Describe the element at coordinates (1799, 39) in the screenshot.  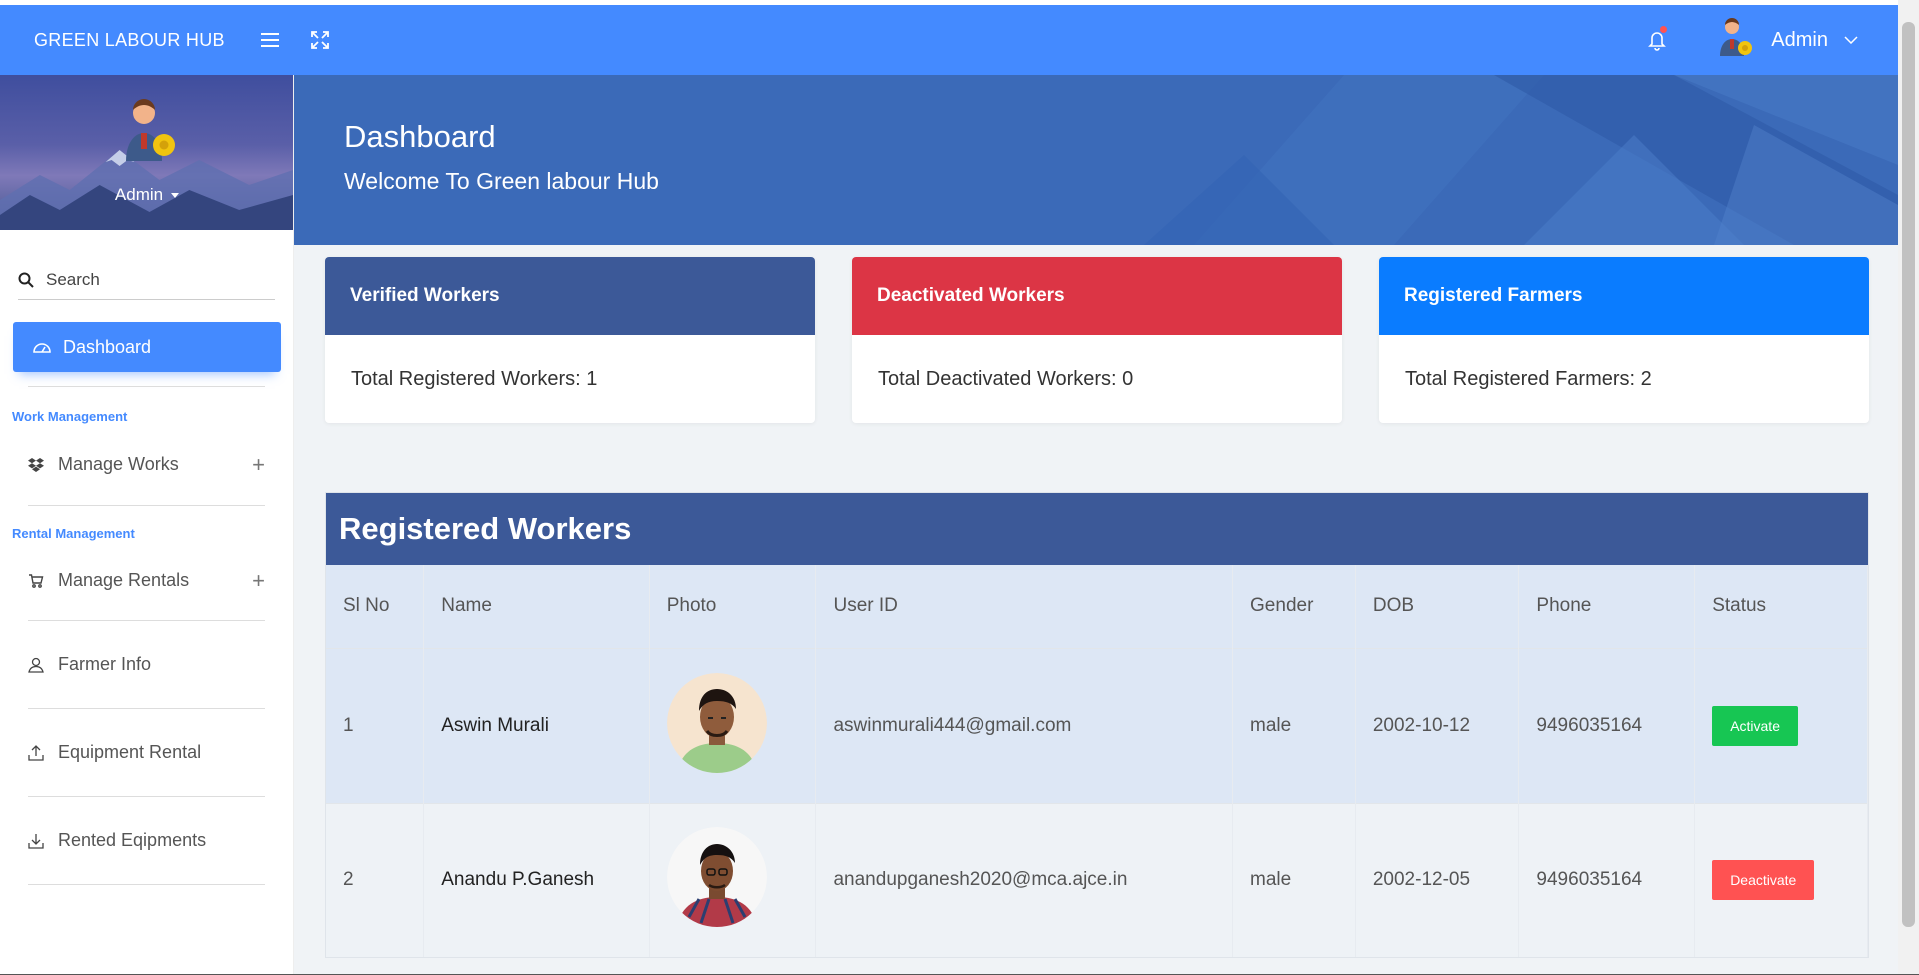
I see `user-name: Admin` at that location.